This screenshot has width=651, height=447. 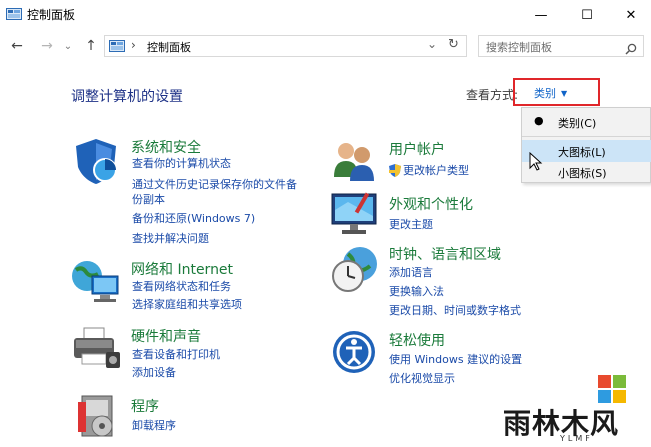 I want to click on search-input: 搜索控制面板, so click(x=519, y=47).